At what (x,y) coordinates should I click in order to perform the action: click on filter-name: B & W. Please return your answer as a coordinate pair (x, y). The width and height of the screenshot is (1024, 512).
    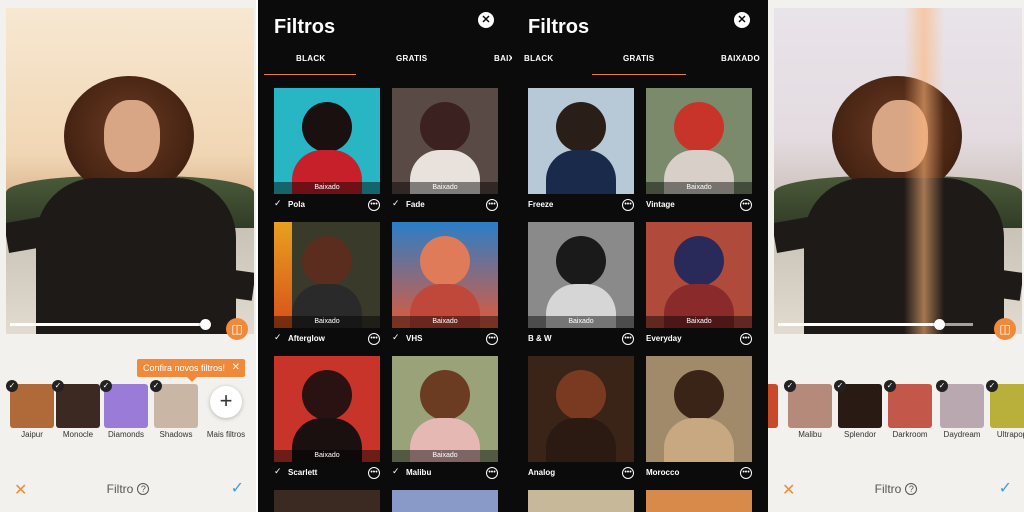
    Looking at the image, I should click on (540, 338).